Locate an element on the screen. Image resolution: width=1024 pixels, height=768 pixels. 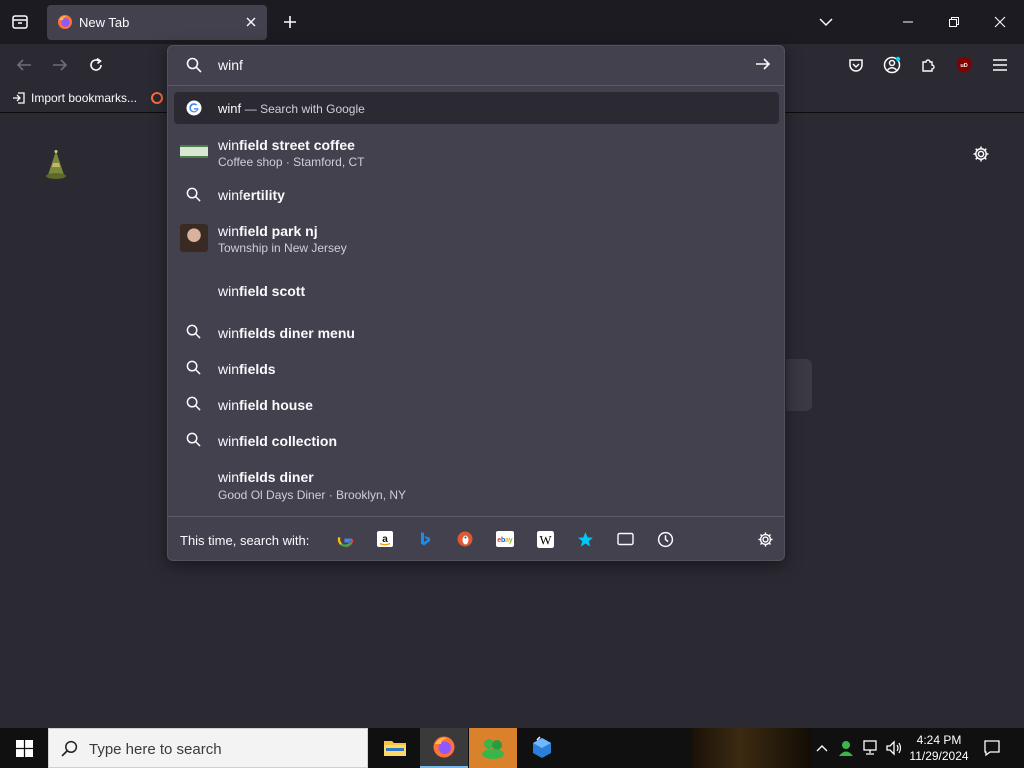
people-icon is located at coordinates (493, 749).